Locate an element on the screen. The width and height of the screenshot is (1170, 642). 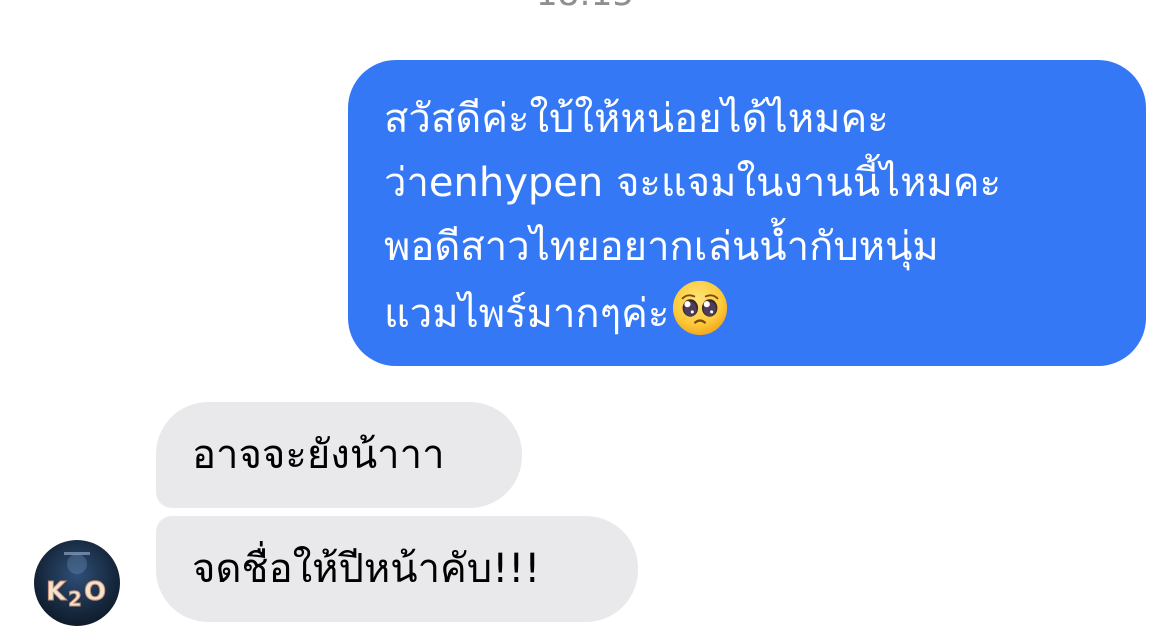
message-line: สวัสดีค่ะใบ้ให้หน่อยได้ไหมคะ is located at coordinates (636, 119).